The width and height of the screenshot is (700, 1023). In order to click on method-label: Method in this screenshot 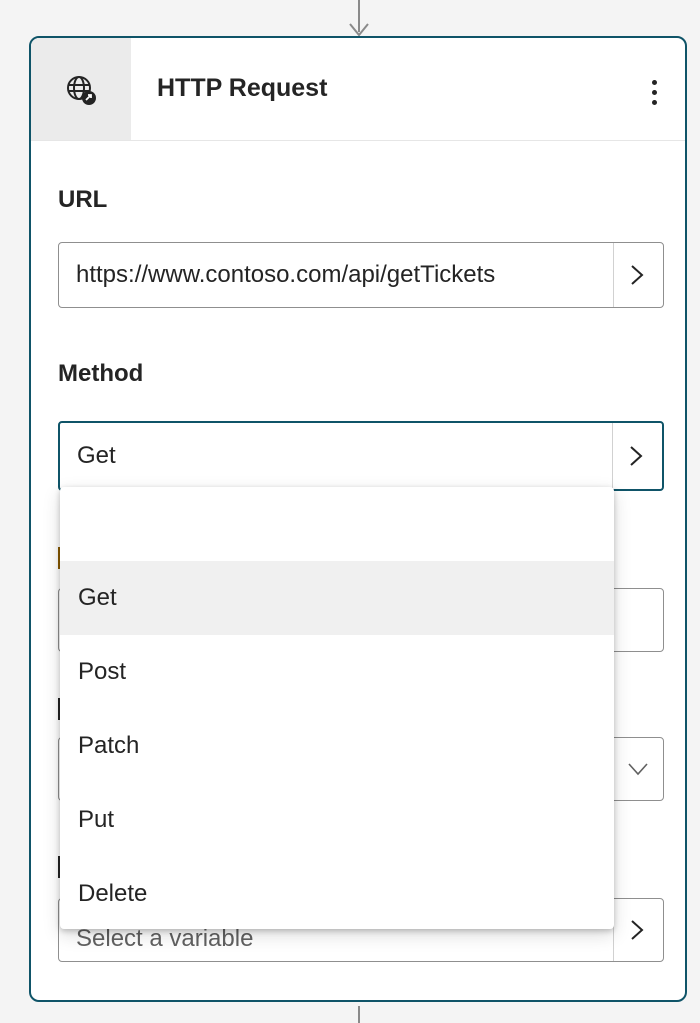, I will do `click(101, 373)`.